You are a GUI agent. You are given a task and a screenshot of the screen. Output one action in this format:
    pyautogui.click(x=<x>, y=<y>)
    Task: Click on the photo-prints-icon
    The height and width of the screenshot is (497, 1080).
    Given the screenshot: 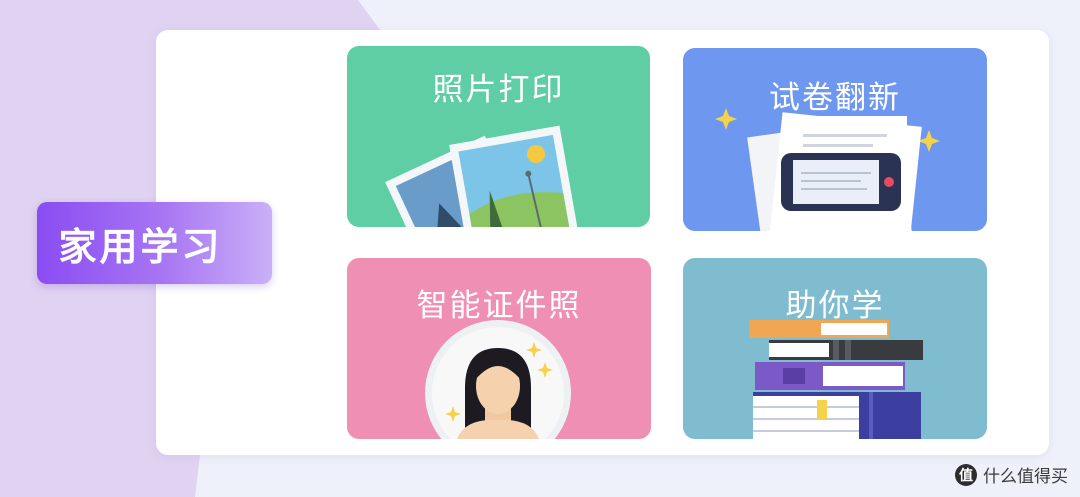 What is the action you would take?
    pyautogui.click(x=482, y=176)
    